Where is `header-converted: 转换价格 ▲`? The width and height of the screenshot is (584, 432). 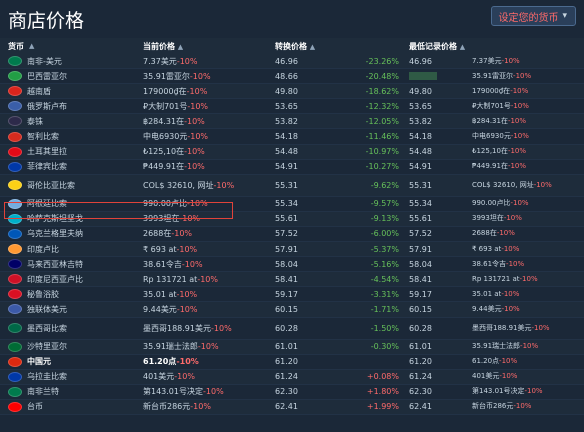 header-converted: 转换价格 ▲ is located at coordinates (310, 46).